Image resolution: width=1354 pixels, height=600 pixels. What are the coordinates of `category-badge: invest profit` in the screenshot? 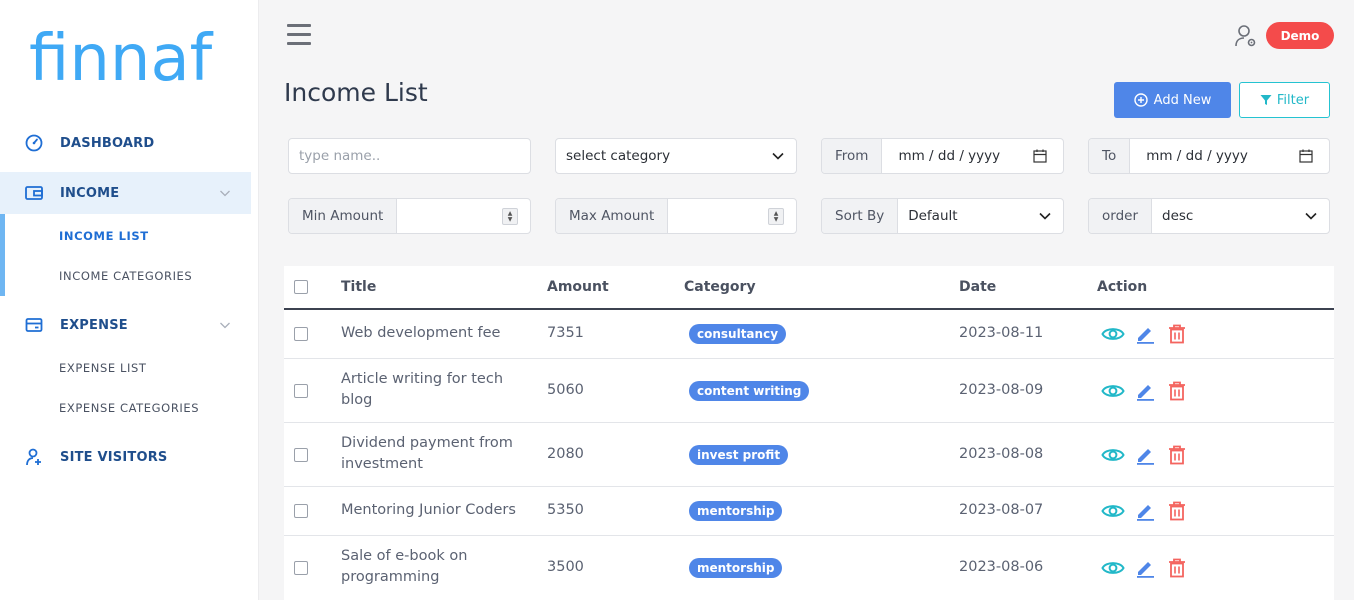 It's located at (739, 455).